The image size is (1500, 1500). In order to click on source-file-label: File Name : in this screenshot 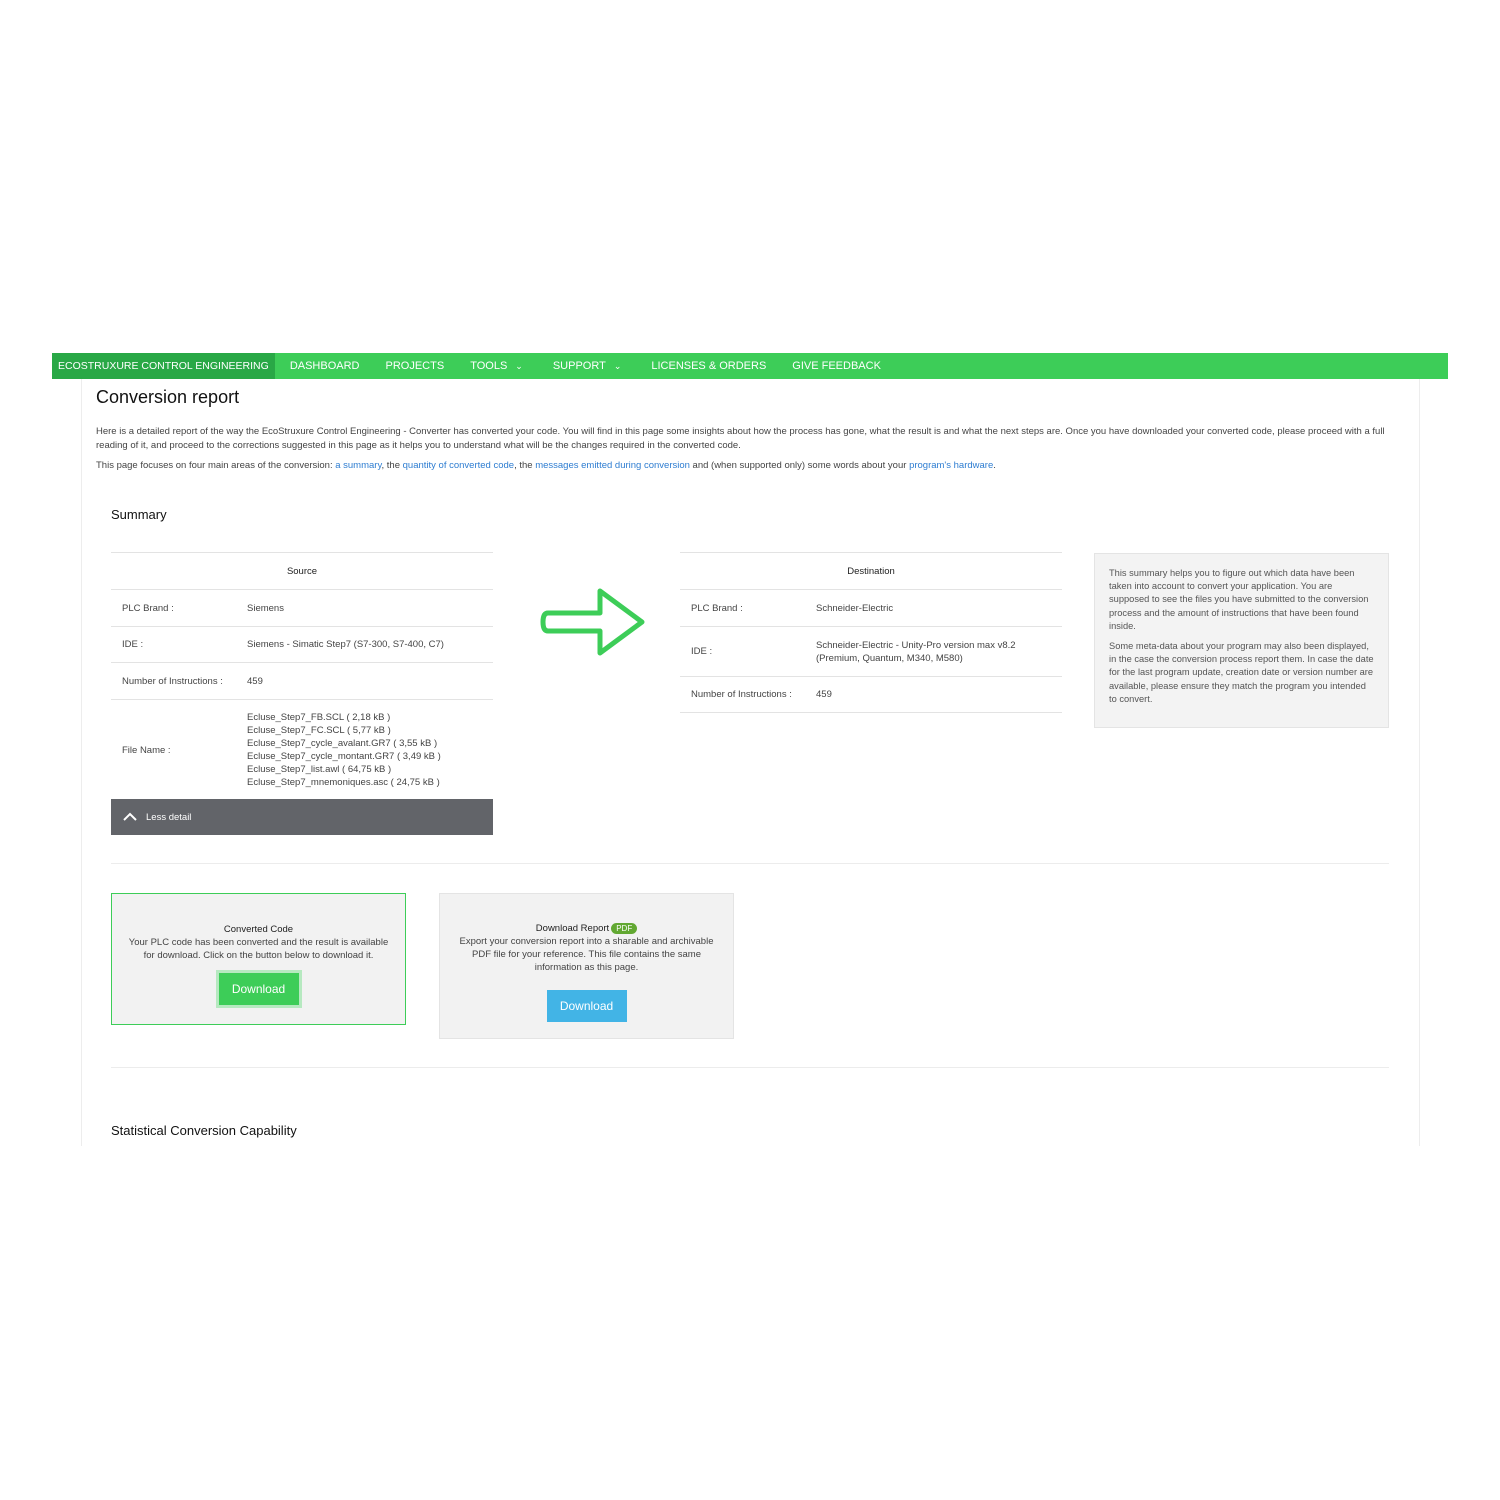, I will do `click(146, 750)`.